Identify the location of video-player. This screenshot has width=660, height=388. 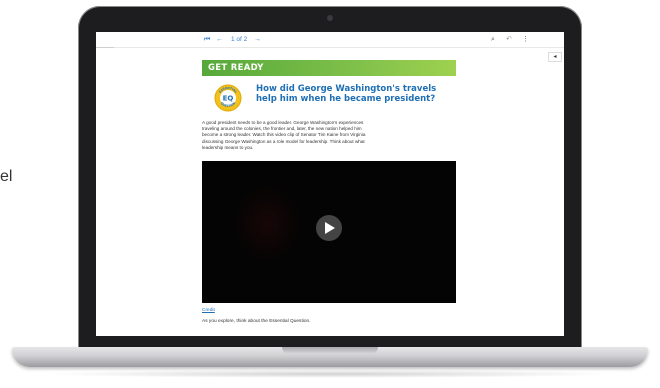
(329, 232).